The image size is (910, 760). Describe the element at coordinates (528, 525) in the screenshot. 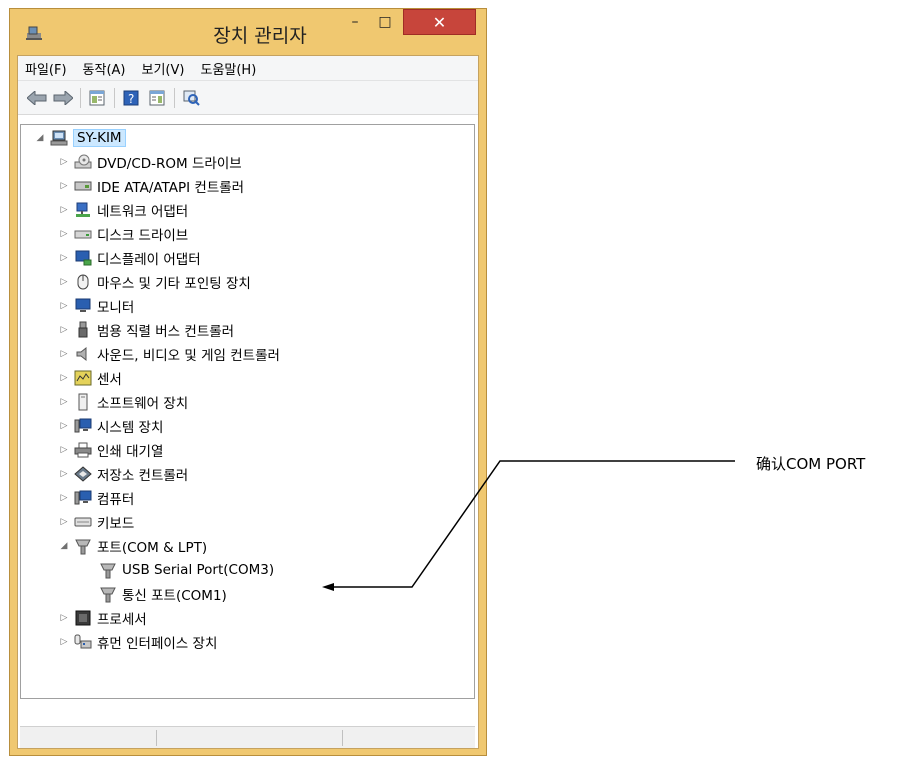

I see `annotation-arrow` at that location.